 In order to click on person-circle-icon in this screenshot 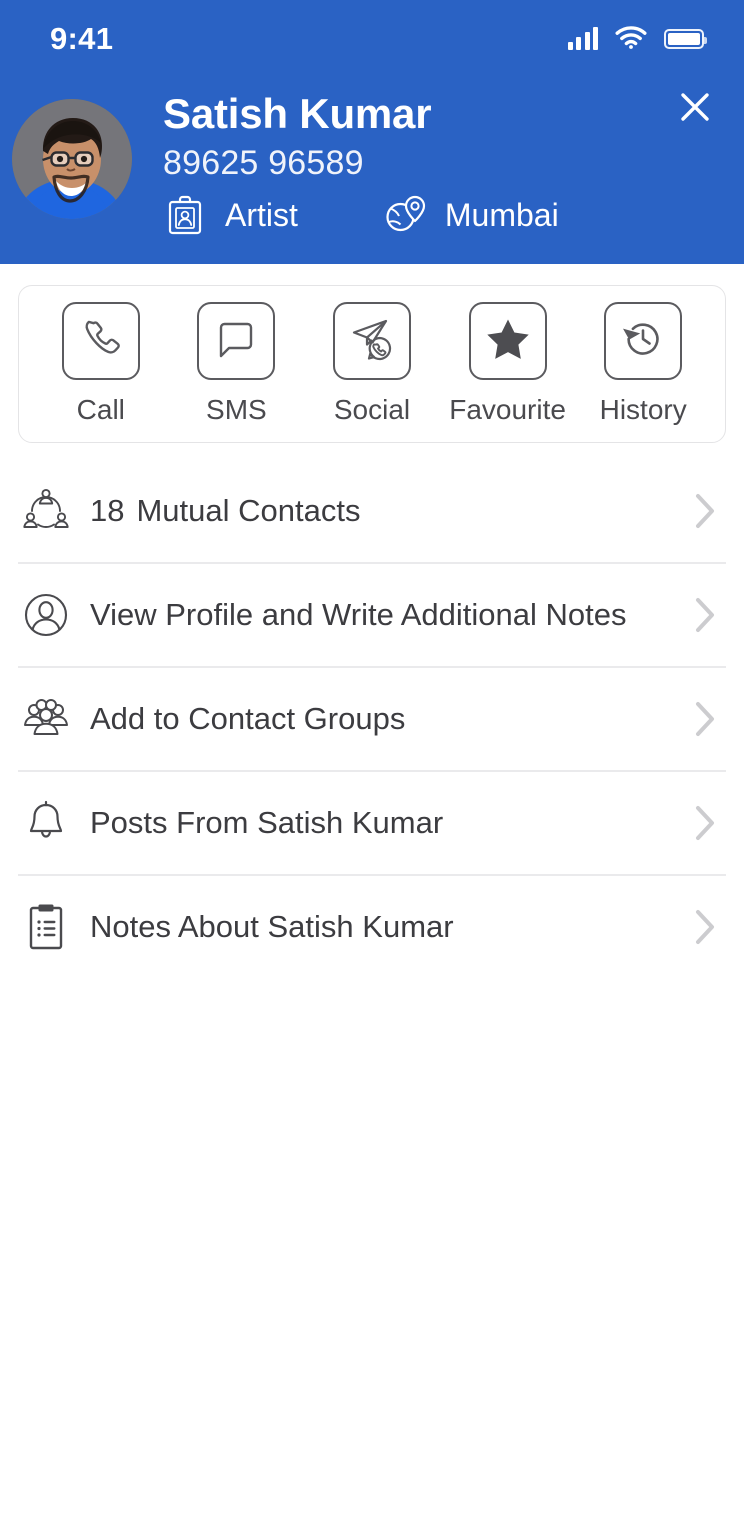, I will do `click(46, 615)`.